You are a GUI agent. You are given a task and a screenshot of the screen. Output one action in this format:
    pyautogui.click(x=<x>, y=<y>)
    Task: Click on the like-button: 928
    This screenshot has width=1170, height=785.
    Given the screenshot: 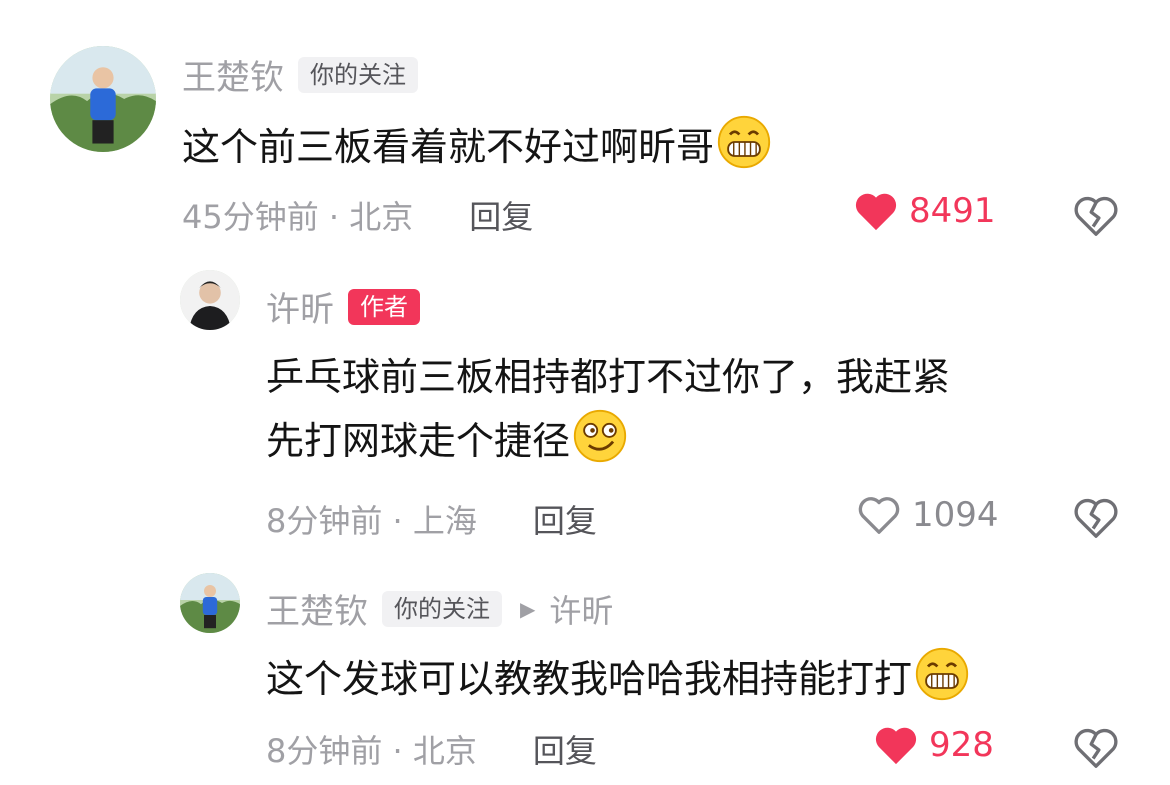 What is the action you would take?
    pyautogui.click(x=933, y=745)
    